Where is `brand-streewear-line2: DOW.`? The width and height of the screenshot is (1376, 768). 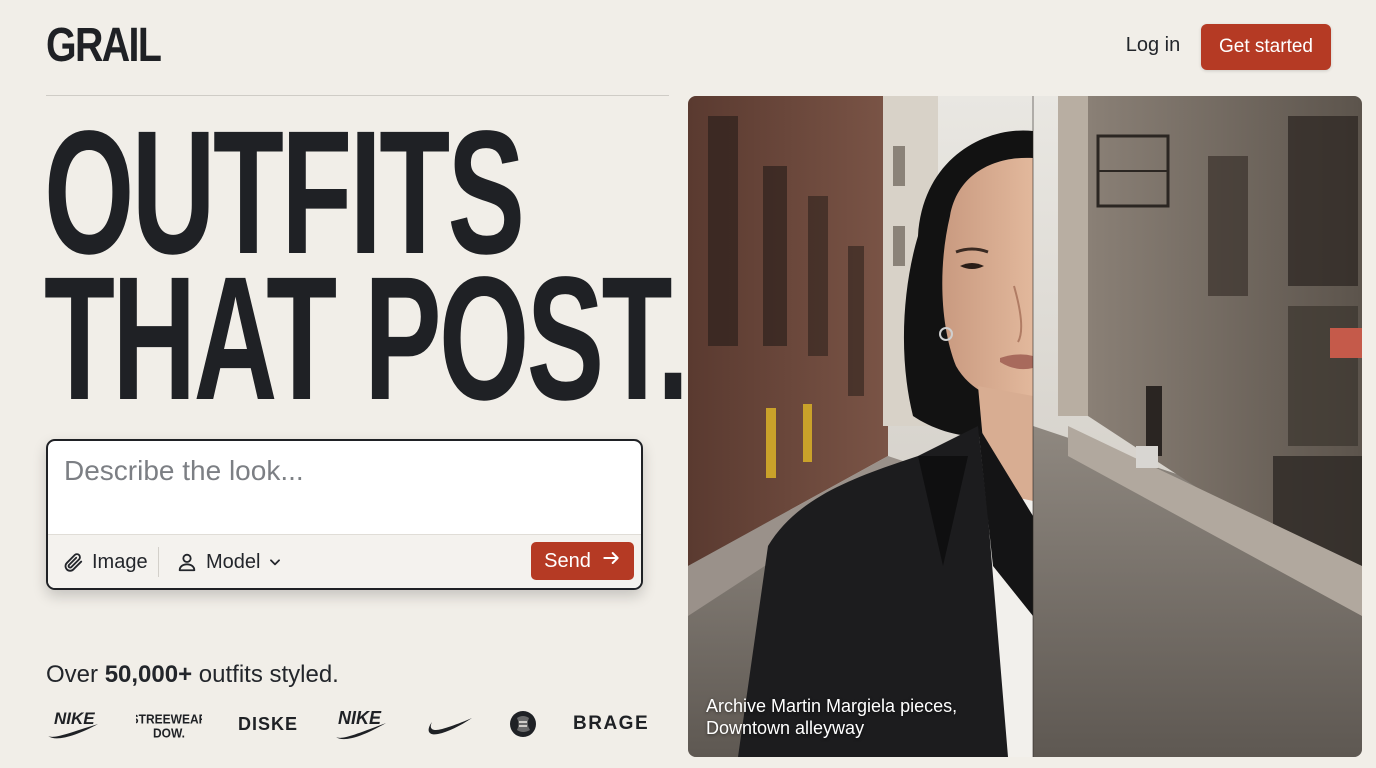 brand-streewear-line2: DOW. is located at coordinates (169, 733).